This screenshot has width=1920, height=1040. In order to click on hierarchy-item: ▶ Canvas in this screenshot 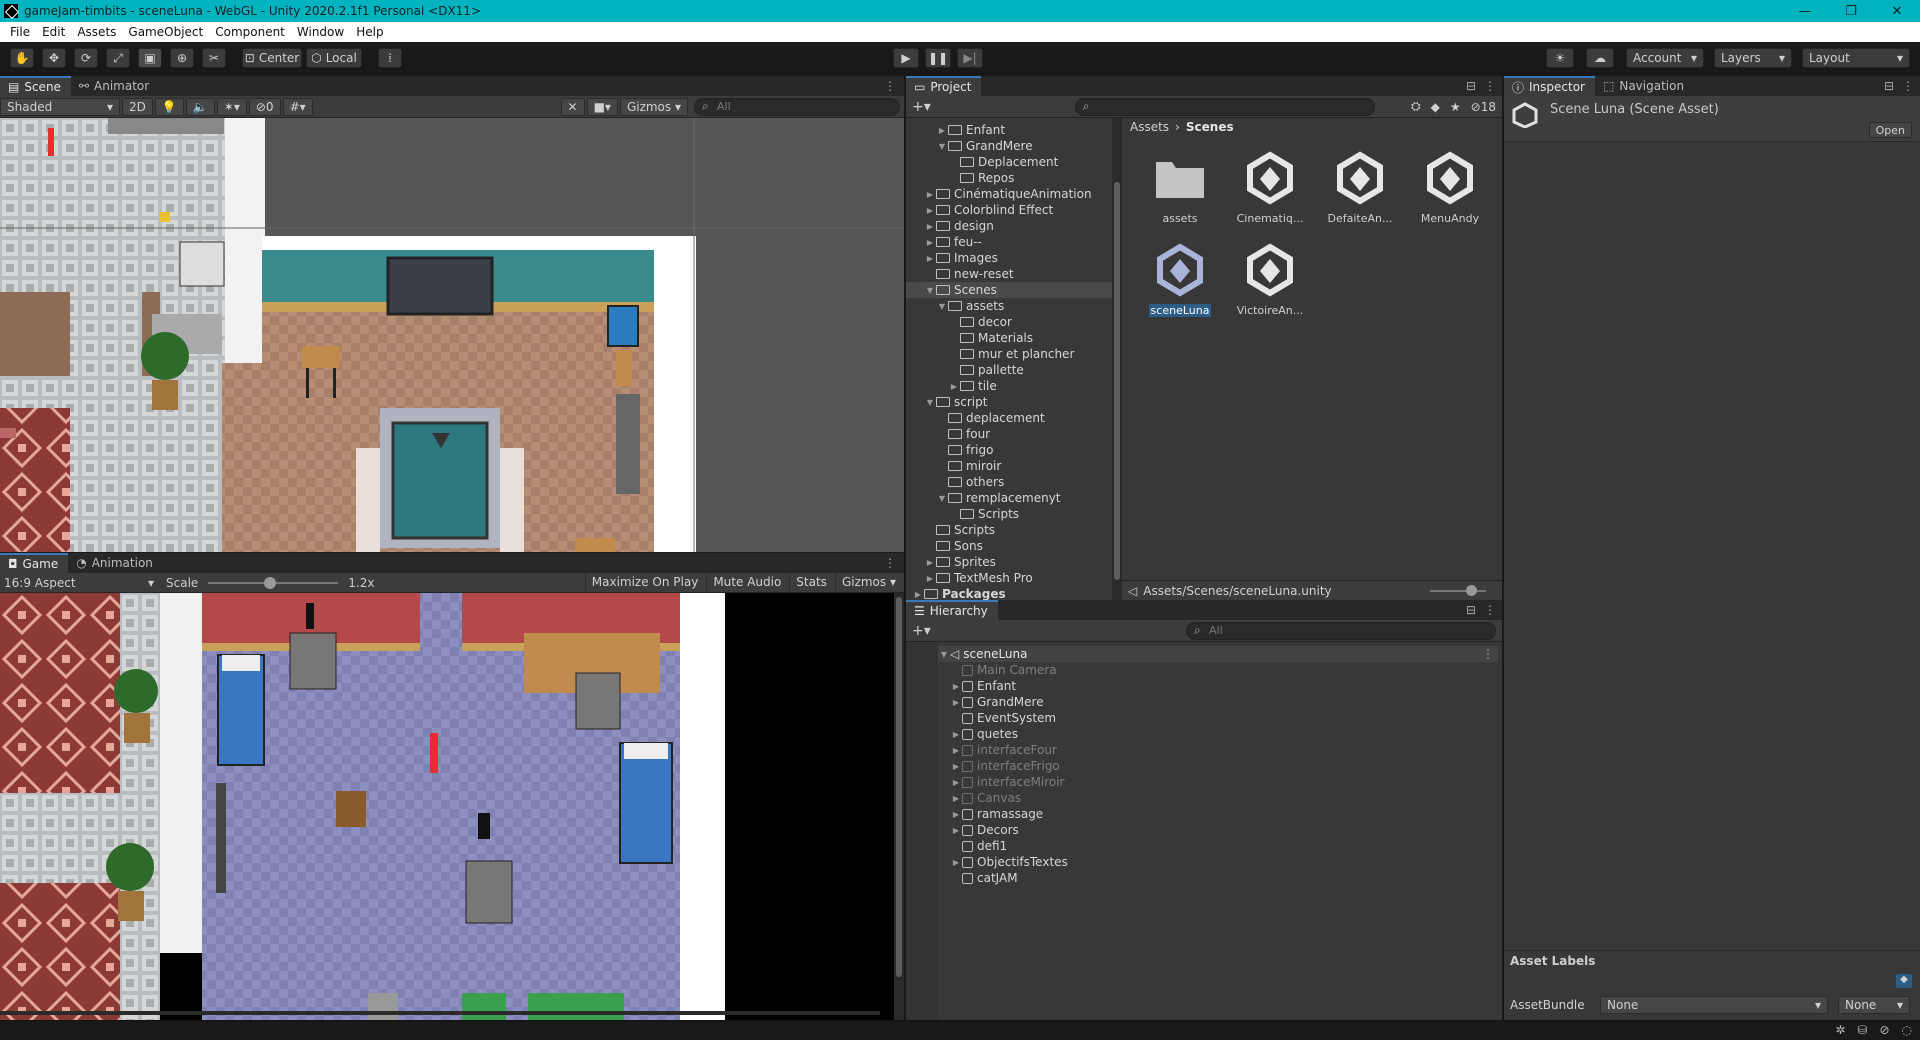, I will do `click(1218, 798)`.